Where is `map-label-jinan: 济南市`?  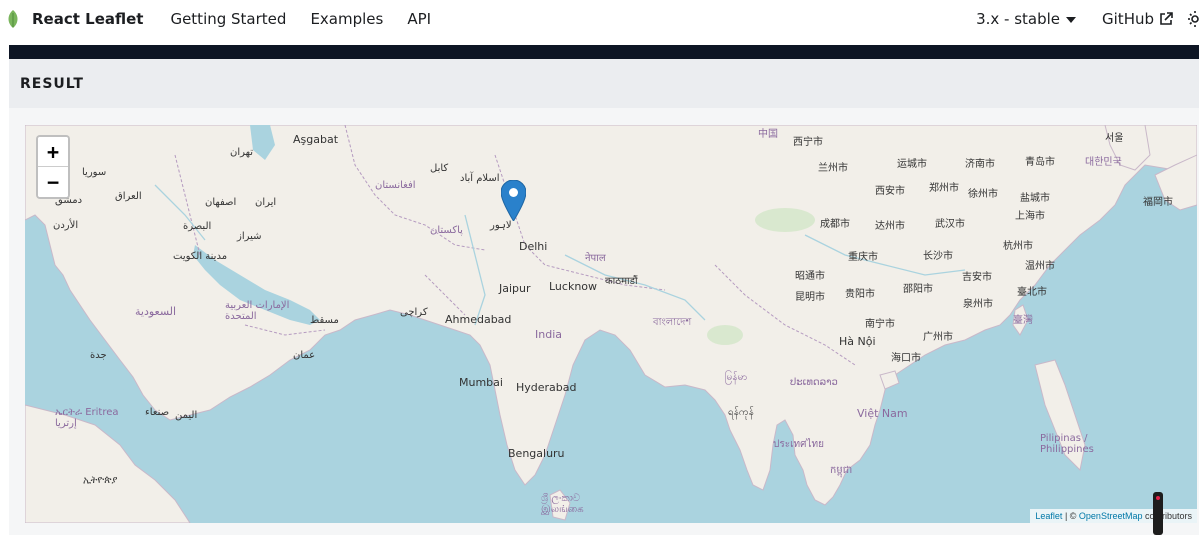 map-label-jinan: 济南市 is located at coordinates (980, 164).